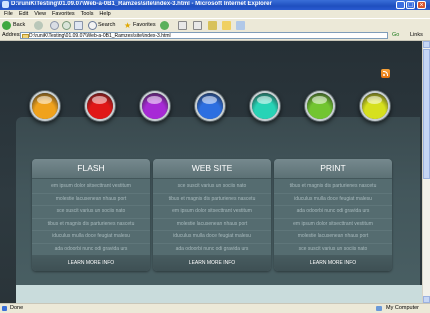 The image size is (430, 313). I want to click on refresh-icon, so click(66, 25).